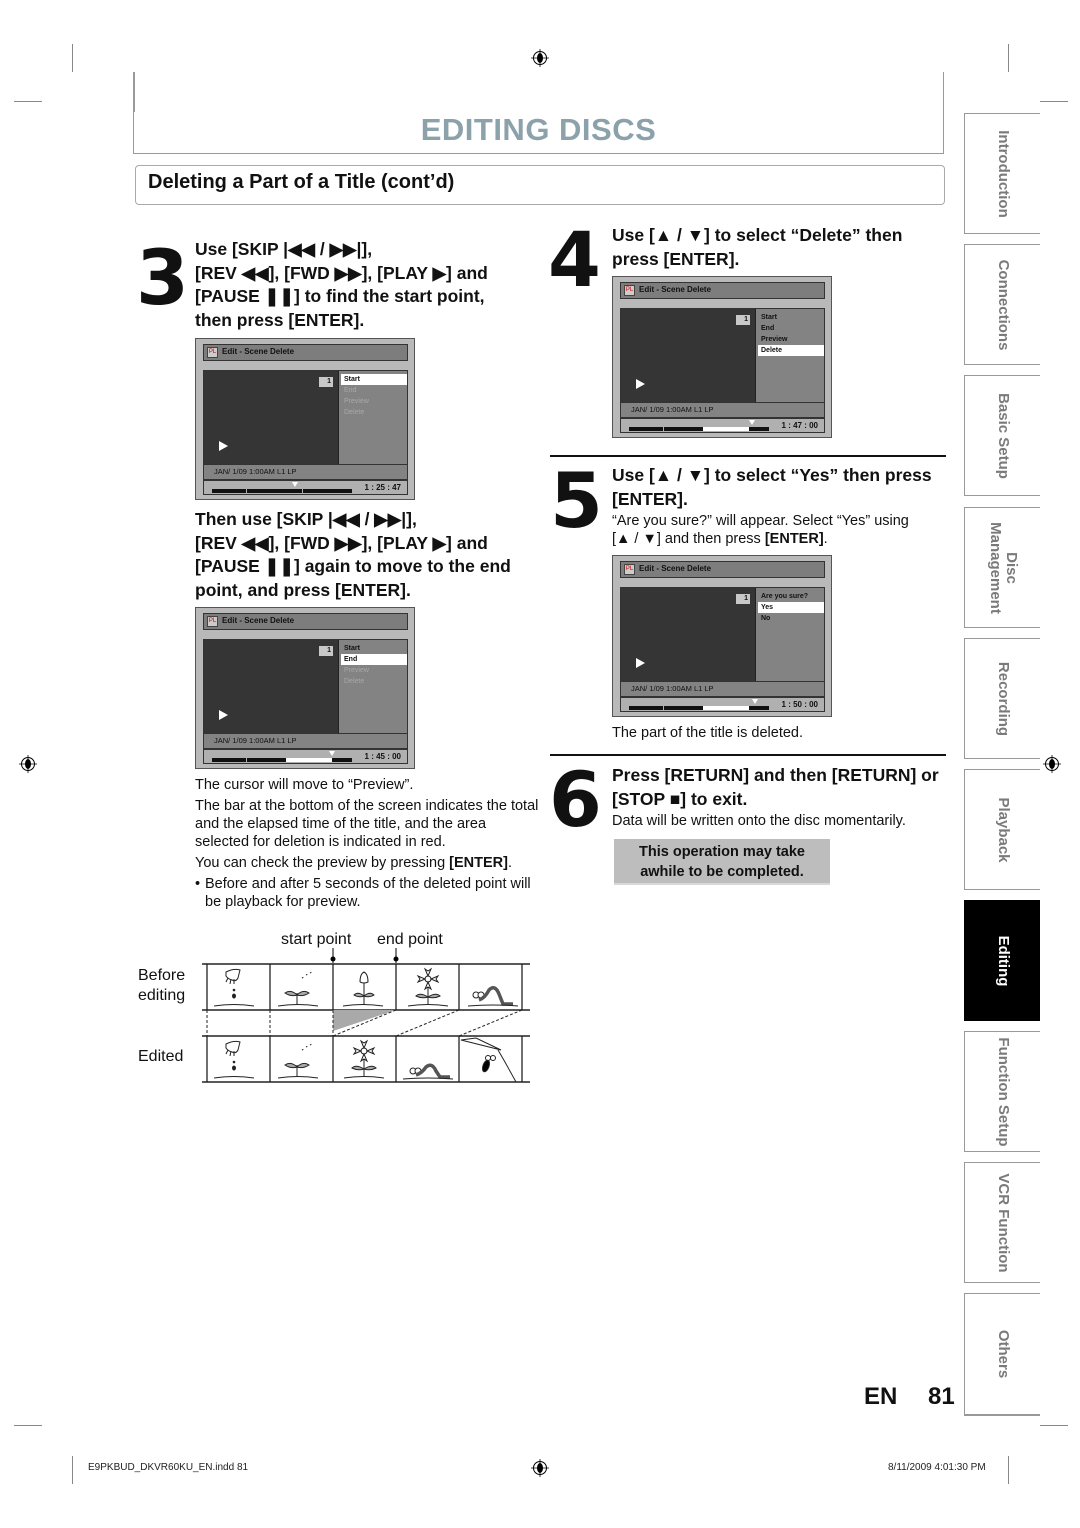 This screenshot has width=1080, height=1528. What do you see at coordinates (785, 596) in the screenshot?
I see `osd-menu-item: Are you sure?` at bounding box center [785, 596].